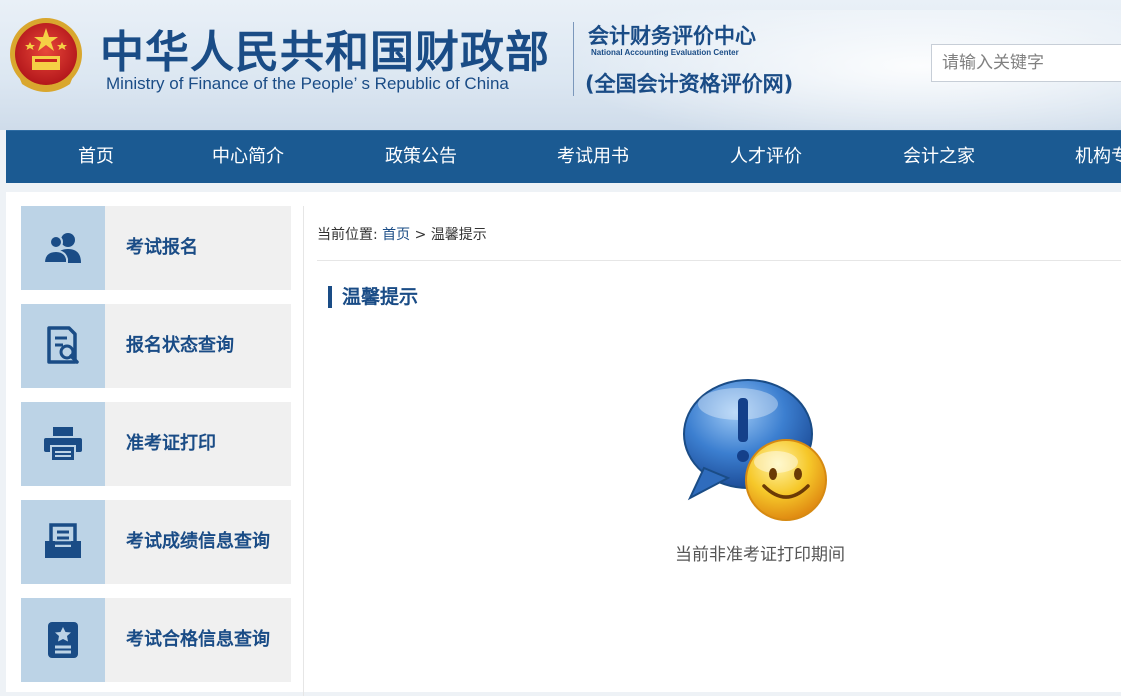 This screenshot has width=1121, height=696. I want to click on center-title-en: National Accounting Evaluation Center, so click(665, 52).